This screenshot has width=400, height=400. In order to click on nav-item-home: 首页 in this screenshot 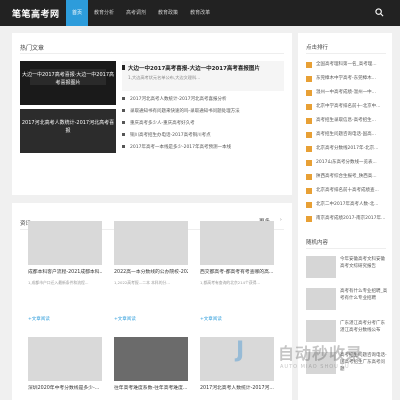, I will do `click(77, 13)`.